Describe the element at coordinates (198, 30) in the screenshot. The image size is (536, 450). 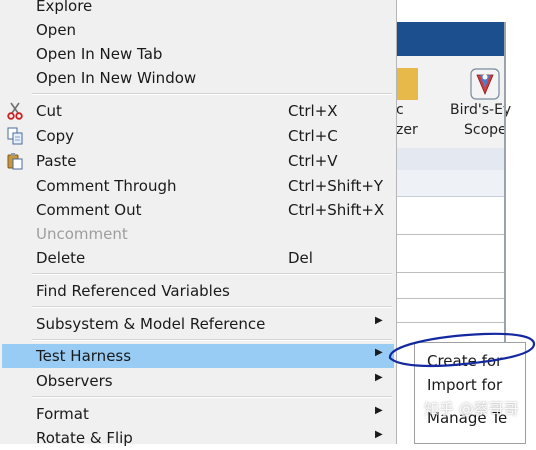
I see `menu-item-open: Open` at that location.